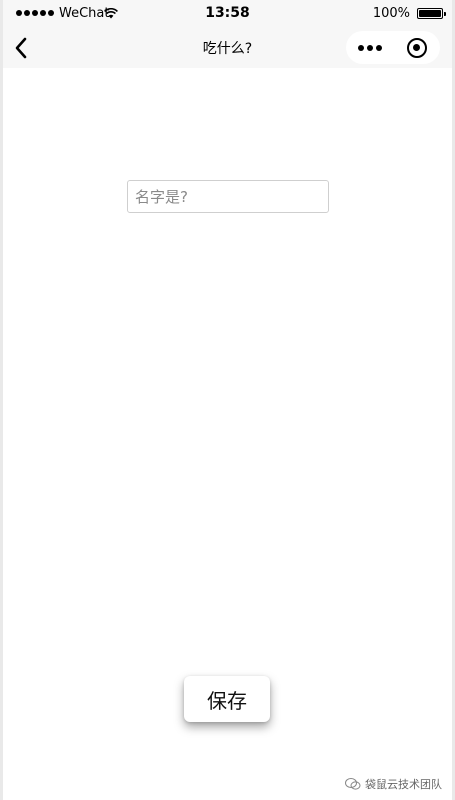  I want to click on more-button, so click(369, 47).